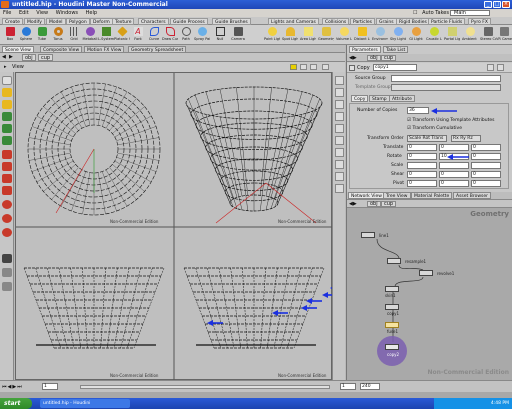  I want to click on tab-geometry-spreadsheet: Geometry Spreadsheet, so click(157, 49).